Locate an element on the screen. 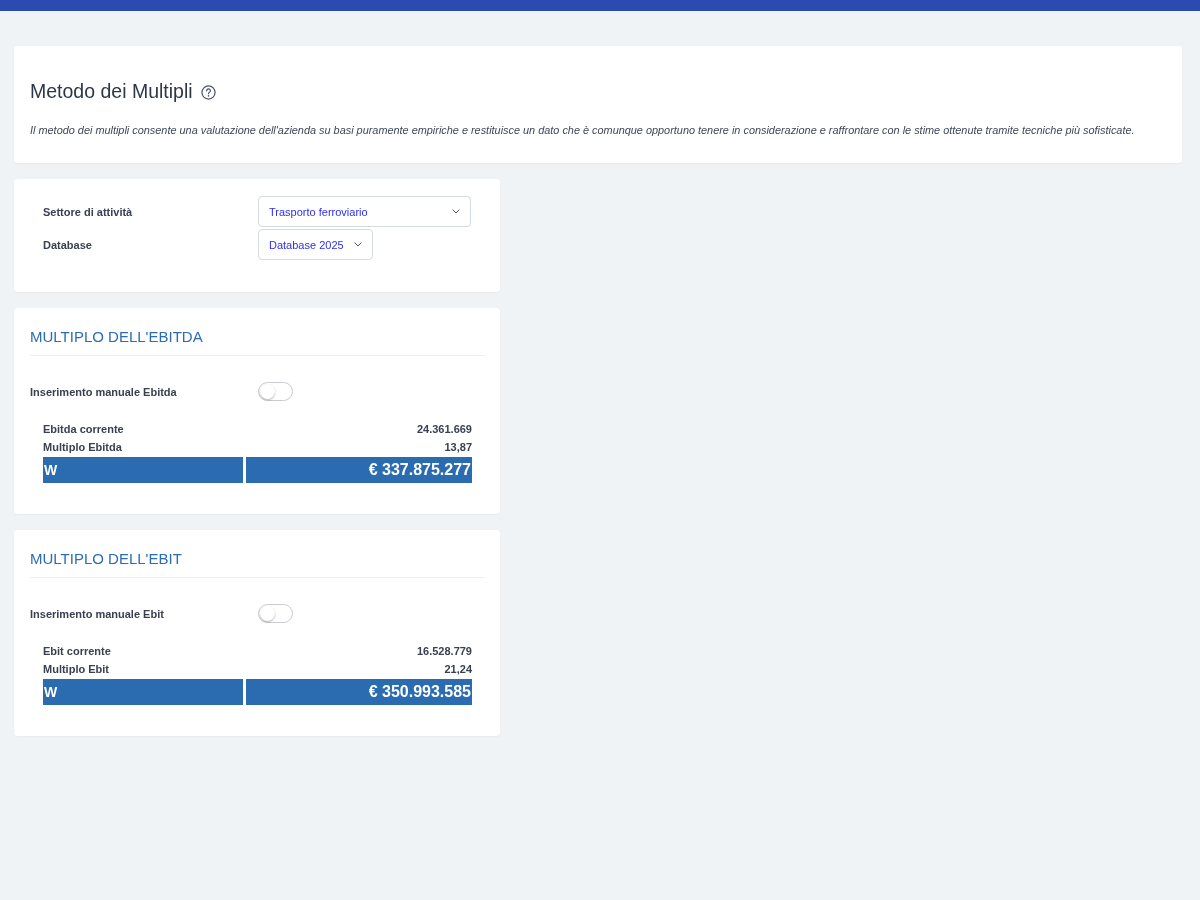  field-label: Settore di attività is located at coordinates (88, 211).